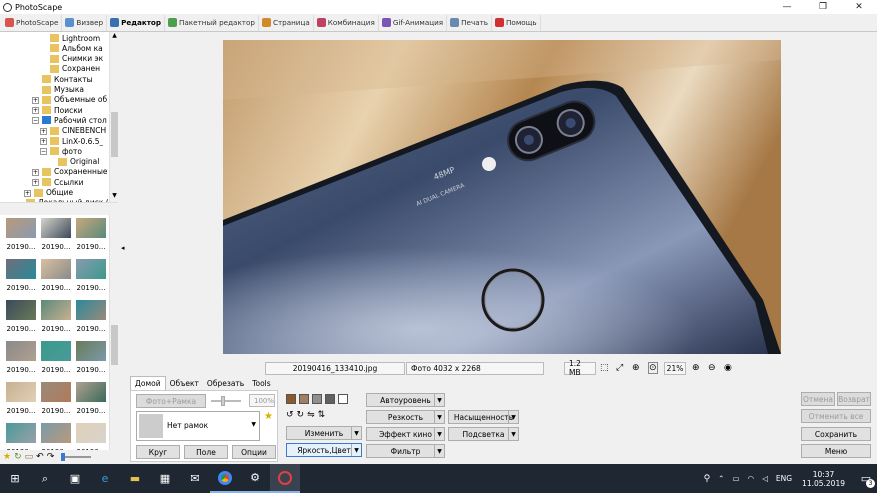 The width and height of the screenshot is (877, 493). Describe the element at coordinates (198, 426) in the screenshot. I see `frame-select: Нет рамок ▼` at that location.